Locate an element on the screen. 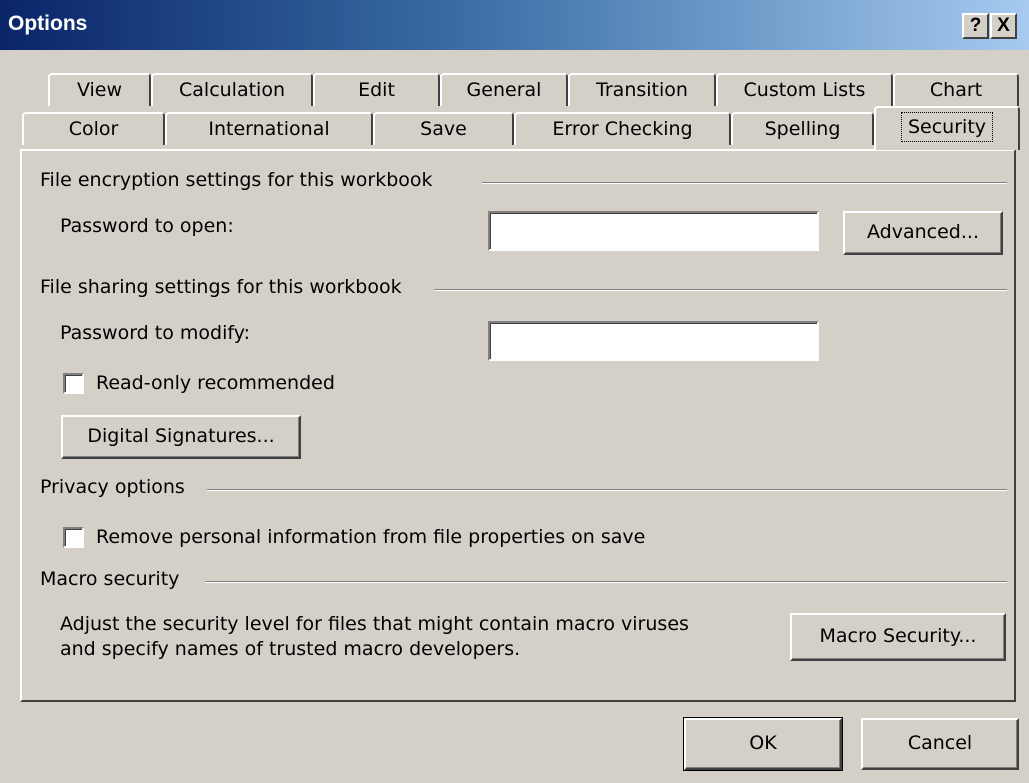 The height and width of the screenshot is (783, 1029). tab-security: Security is located at coordinates (947, 128).